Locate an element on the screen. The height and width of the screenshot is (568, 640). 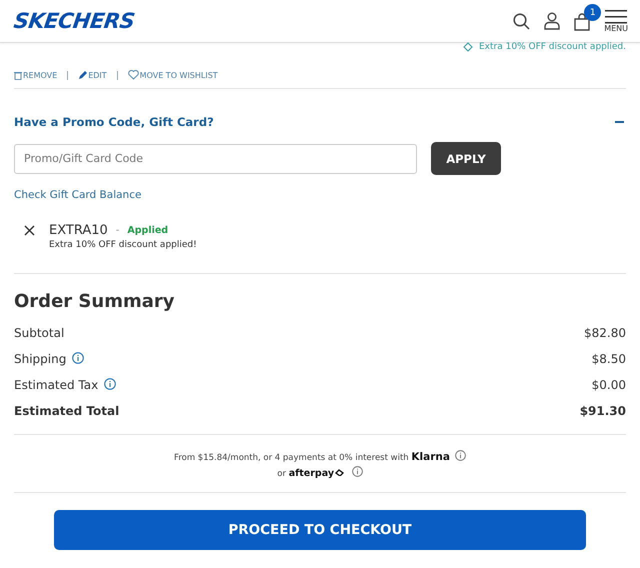
heart-icon is located at coordinates (133, 75).